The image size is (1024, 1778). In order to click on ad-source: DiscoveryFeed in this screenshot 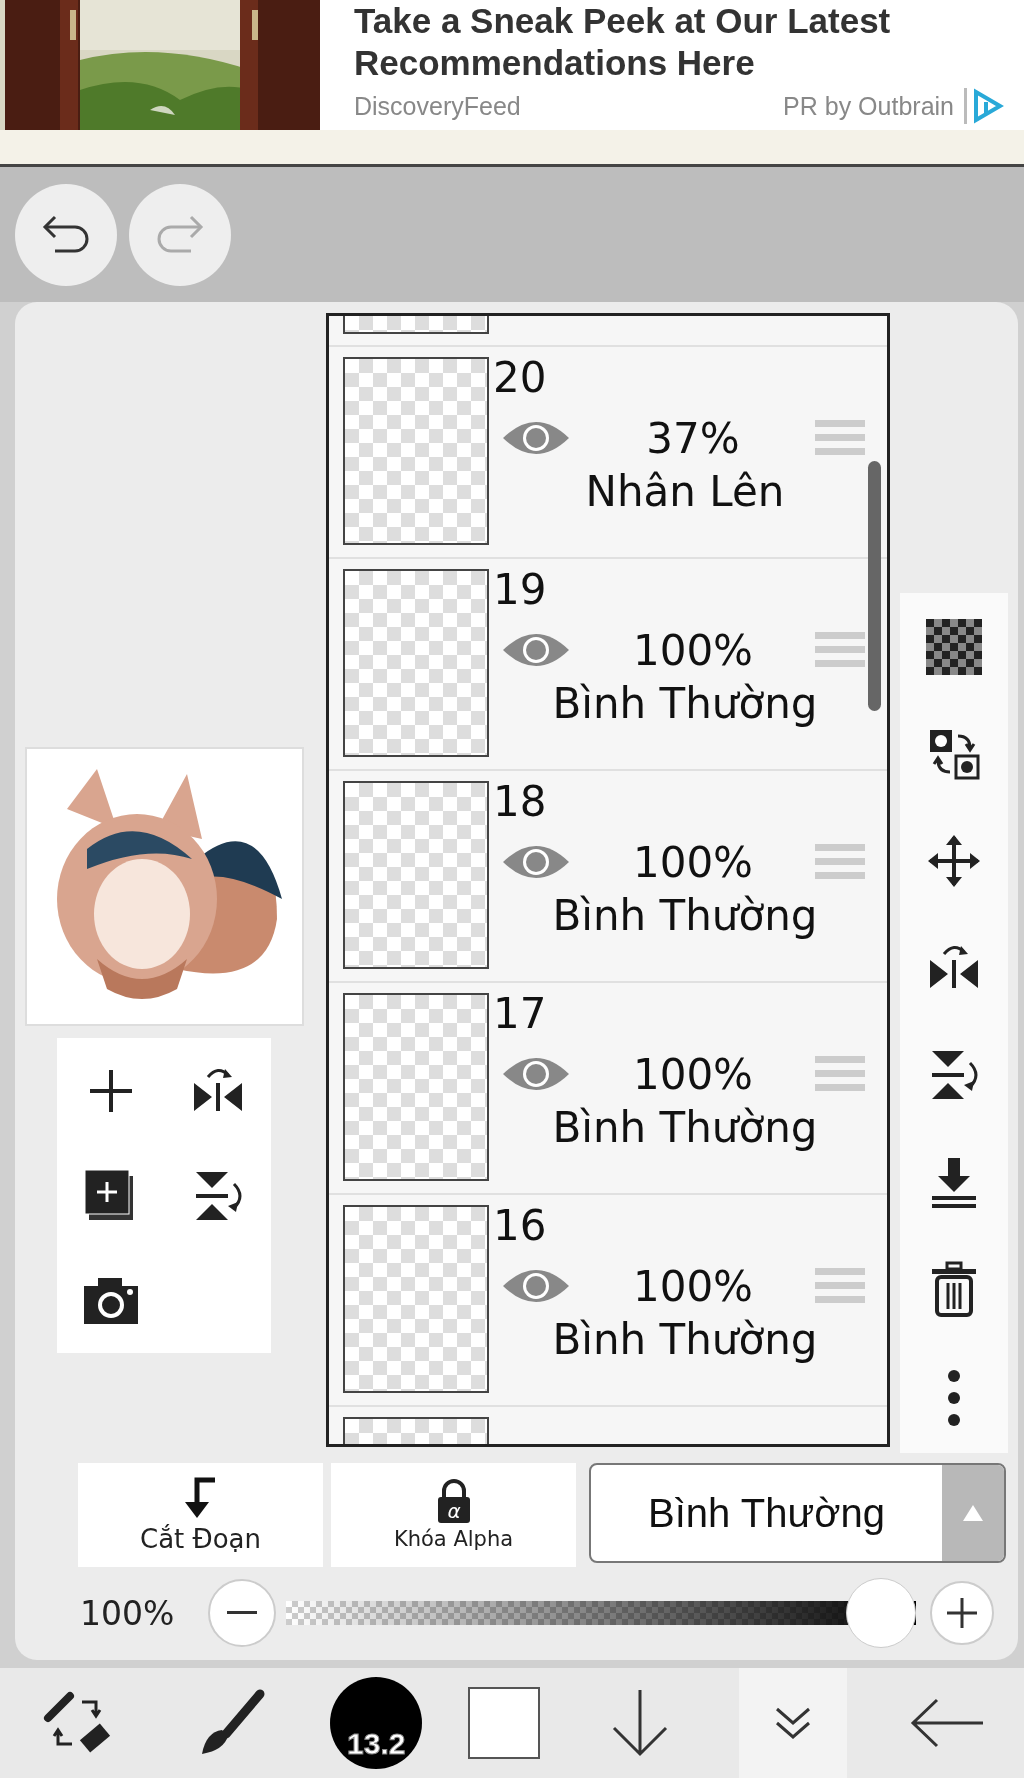, I will do `click(437, 106)`.